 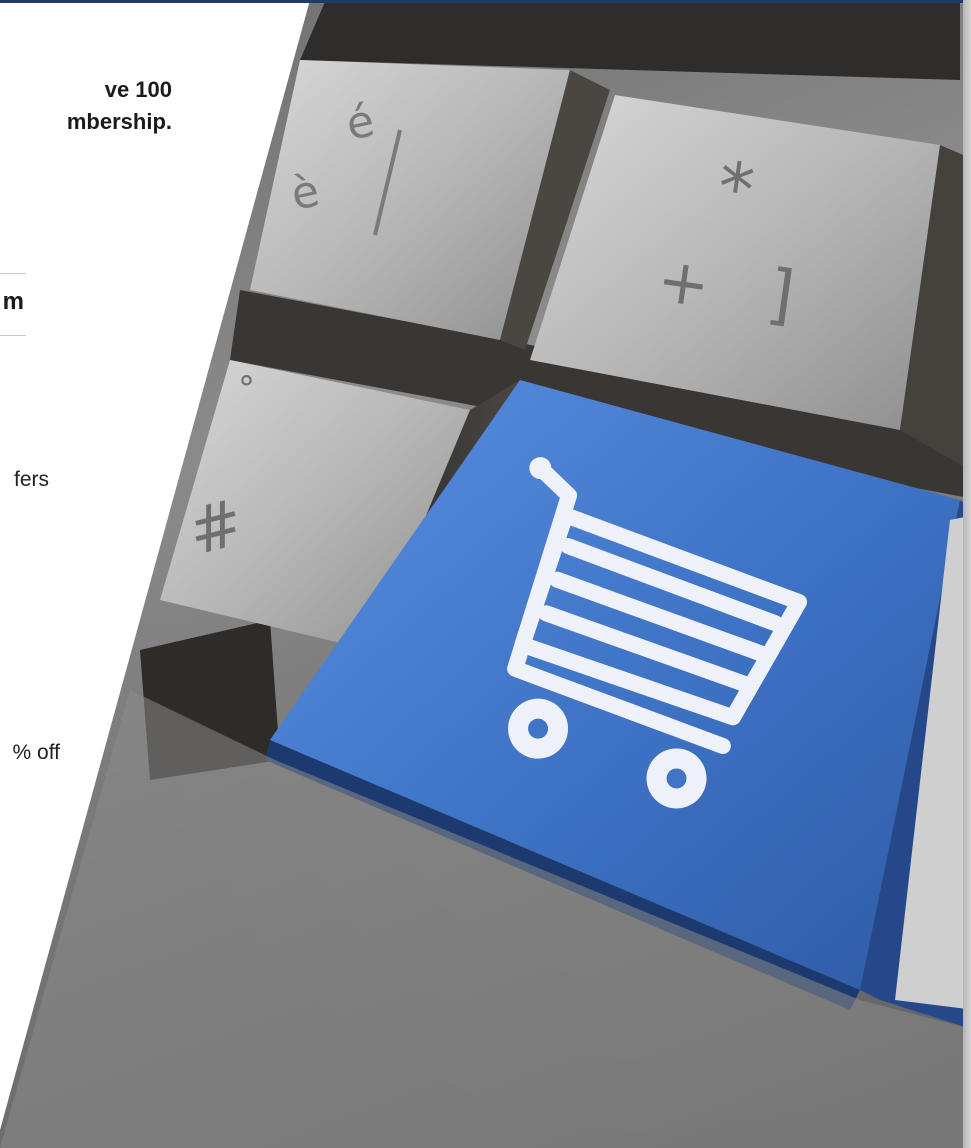 What do you see at coordinates (246, 389) in the screenshot?
I see `degree-glyph: °` at bounding box center [246, 389].